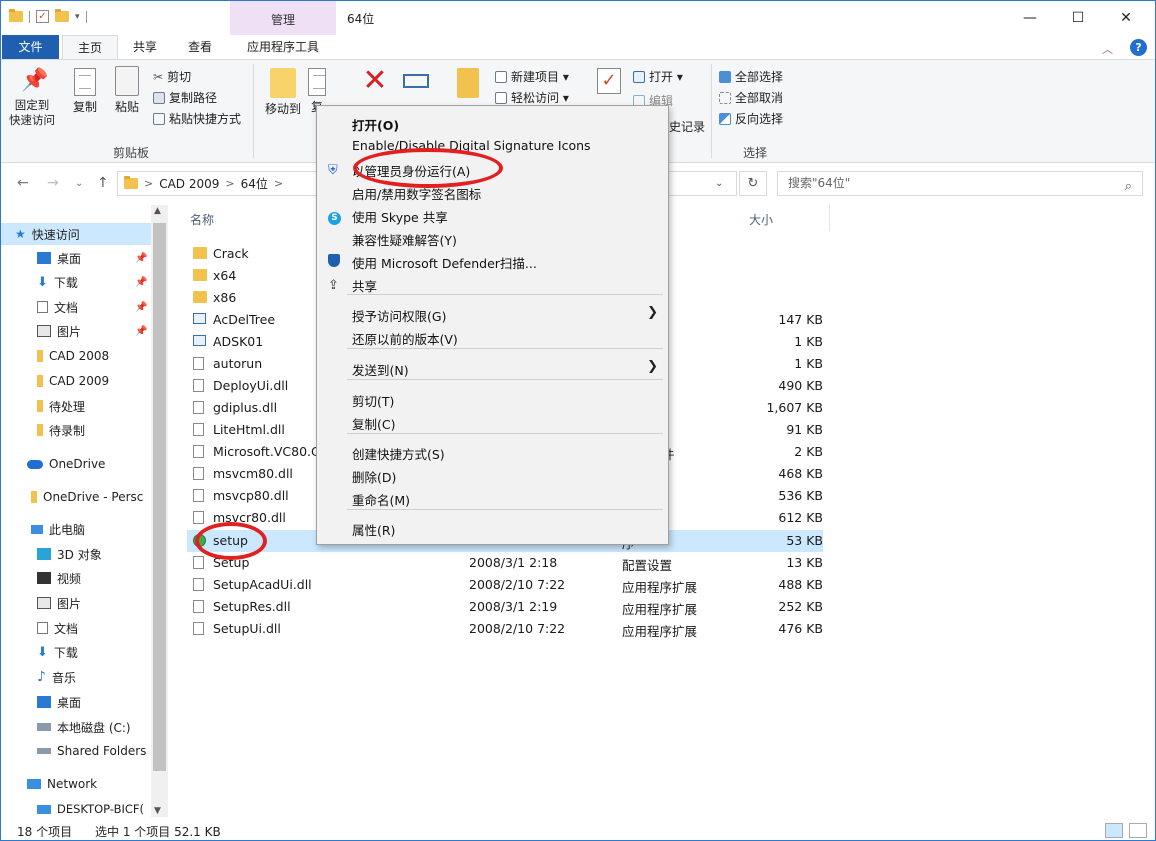  I want to click on large-icons-view-icon, so click(1138, 830).